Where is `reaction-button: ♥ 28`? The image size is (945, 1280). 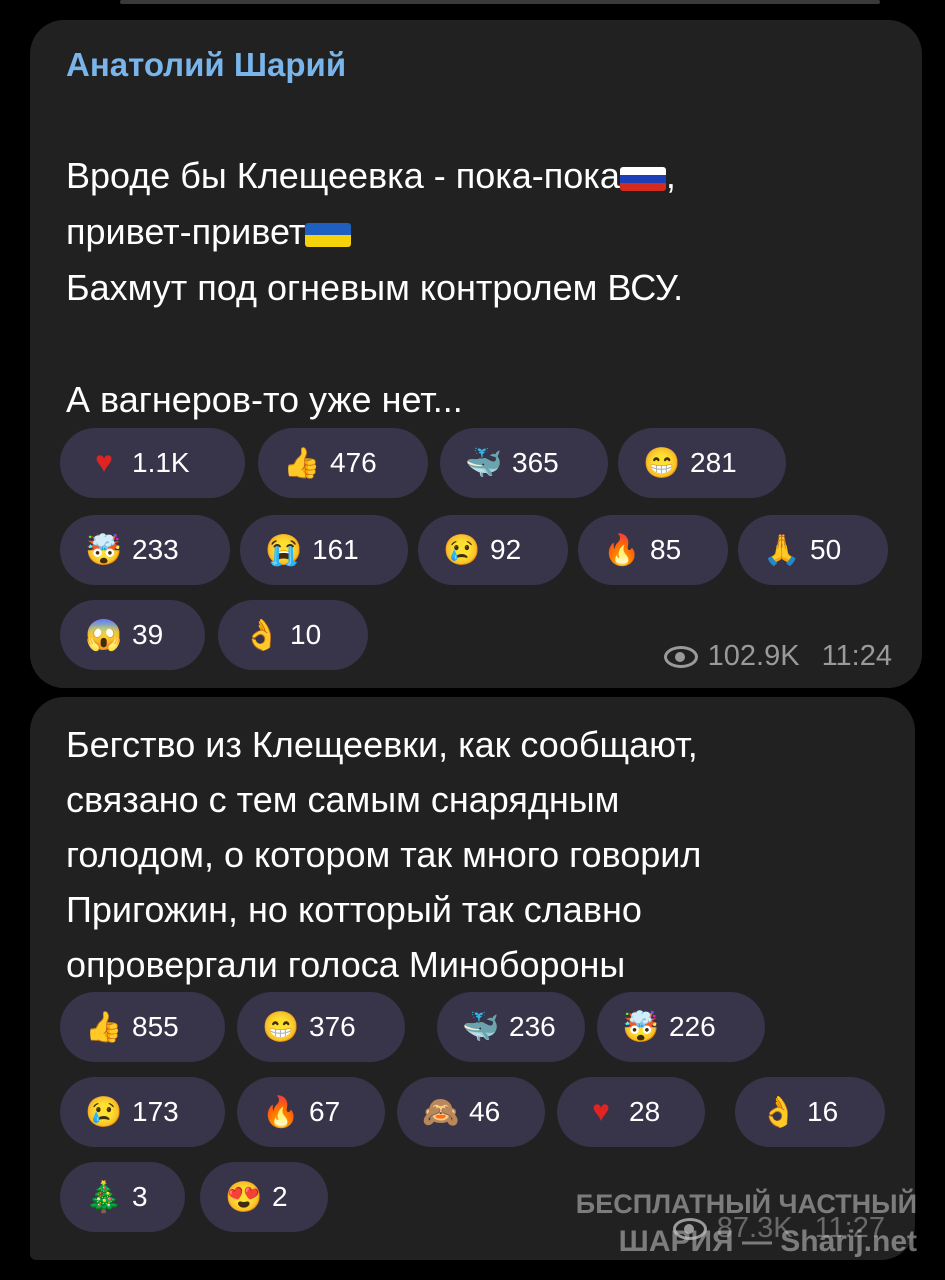 reaction-button: ♥ 28 is located at coordinates (631, 1112).